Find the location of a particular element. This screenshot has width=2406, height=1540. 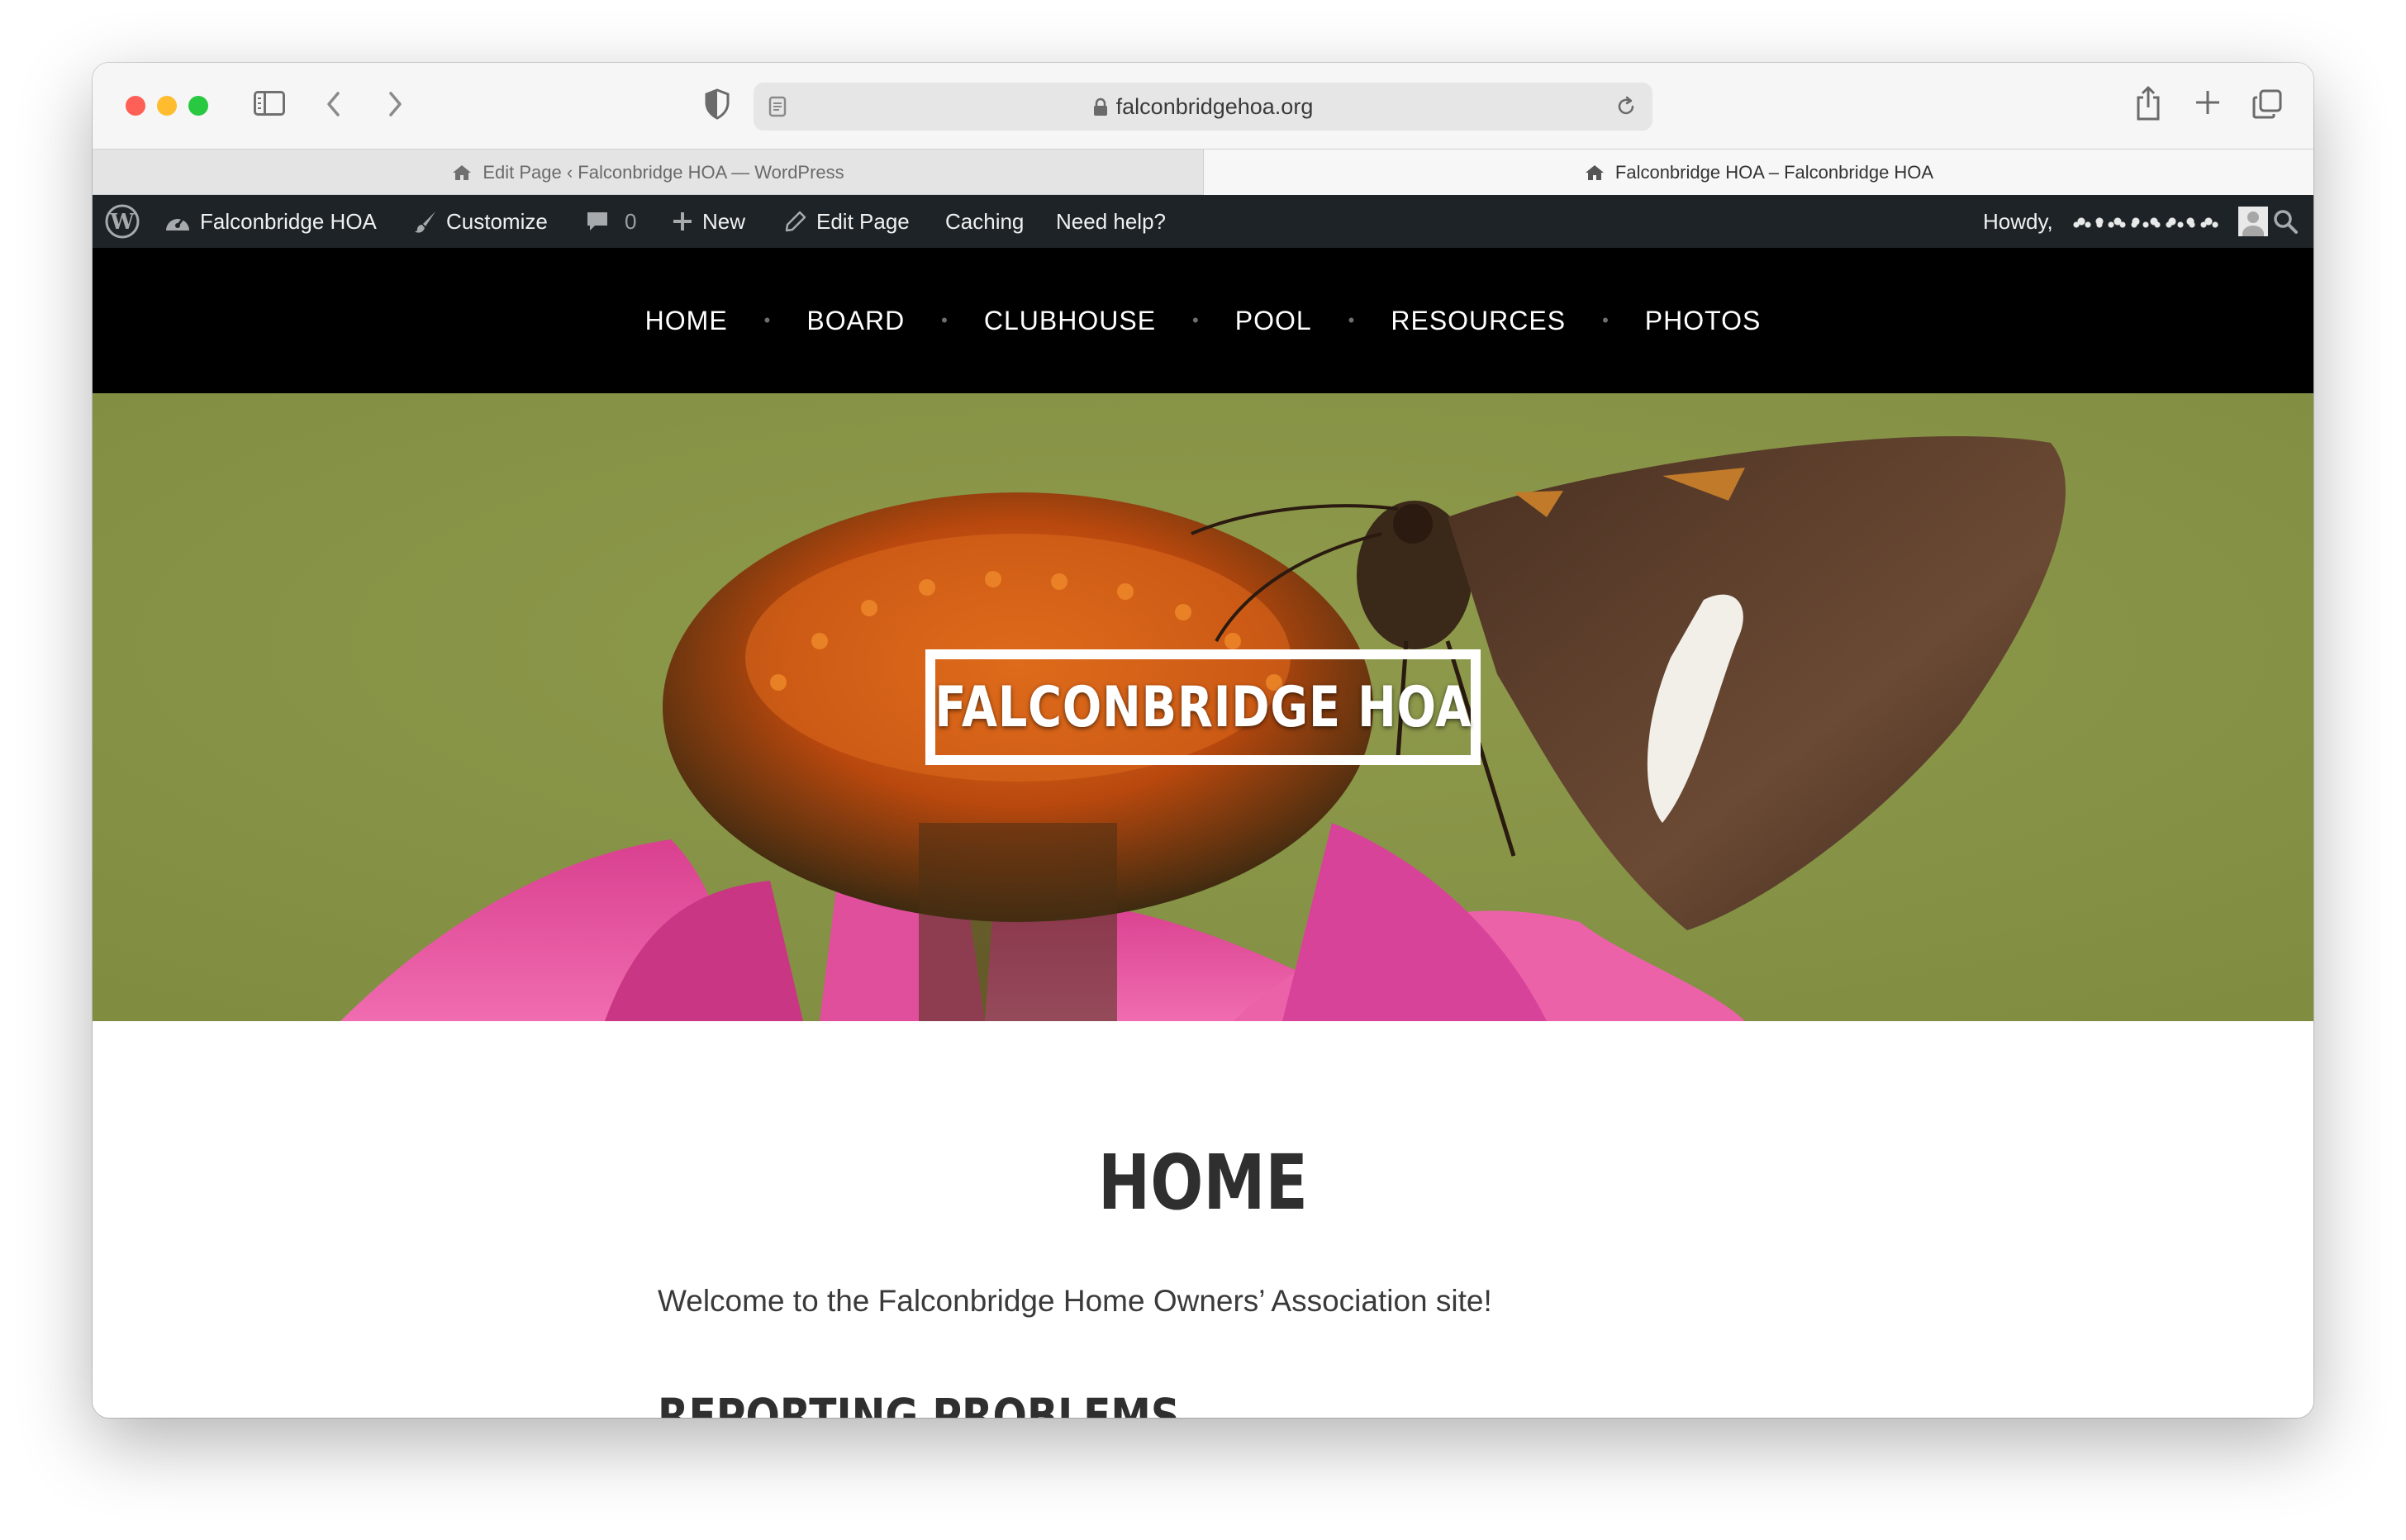

new-tab-icon is located at coordinates (2208, 102).